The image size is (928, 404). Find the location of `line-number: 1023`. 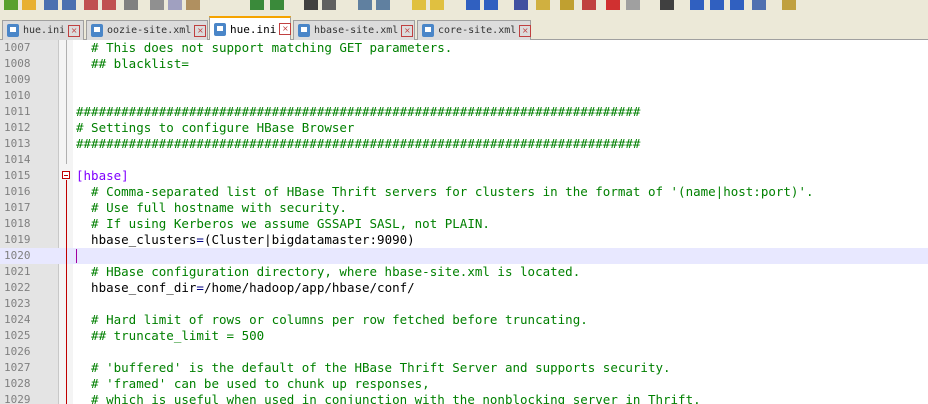

line-number: 1023 is located at coordinates (17, 303).